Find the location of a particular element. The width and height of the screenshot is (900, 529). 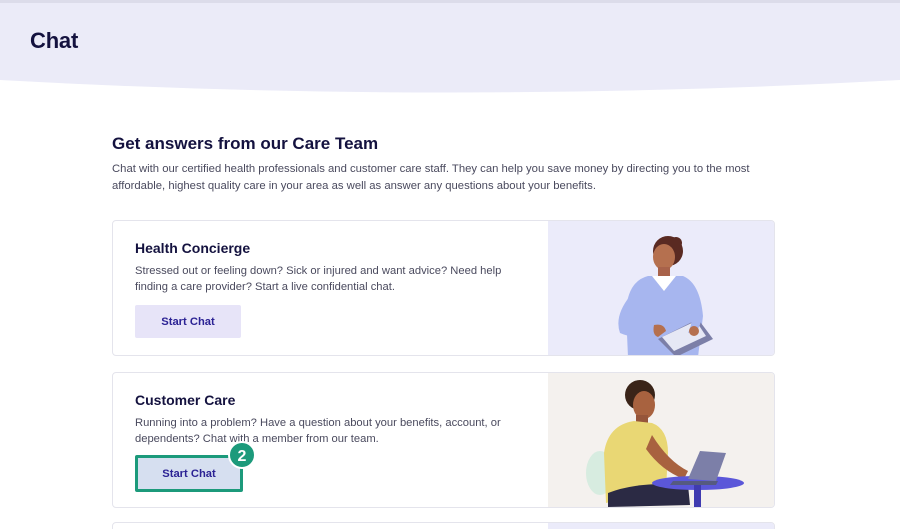

customer-care-illustration is located at coordinates (661, 440).